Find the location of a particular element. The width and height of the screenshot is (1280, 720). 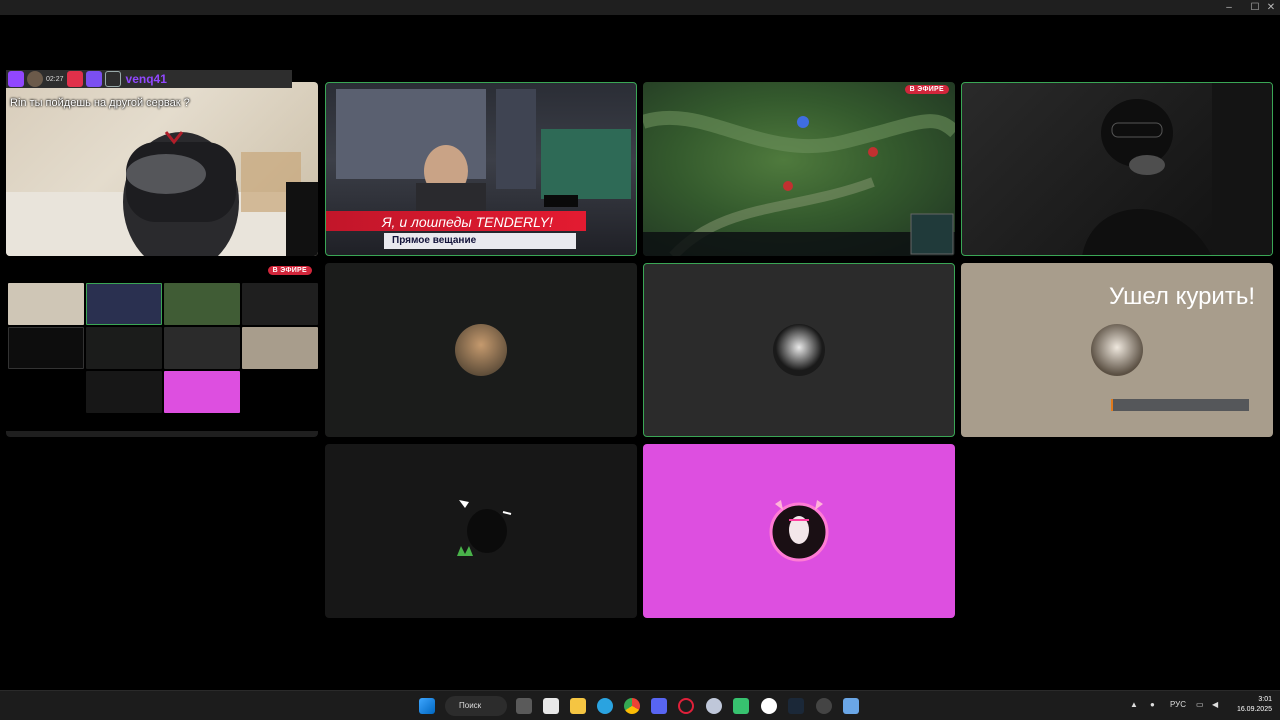

file-explorer-icon is located at coordinates (578, 706).